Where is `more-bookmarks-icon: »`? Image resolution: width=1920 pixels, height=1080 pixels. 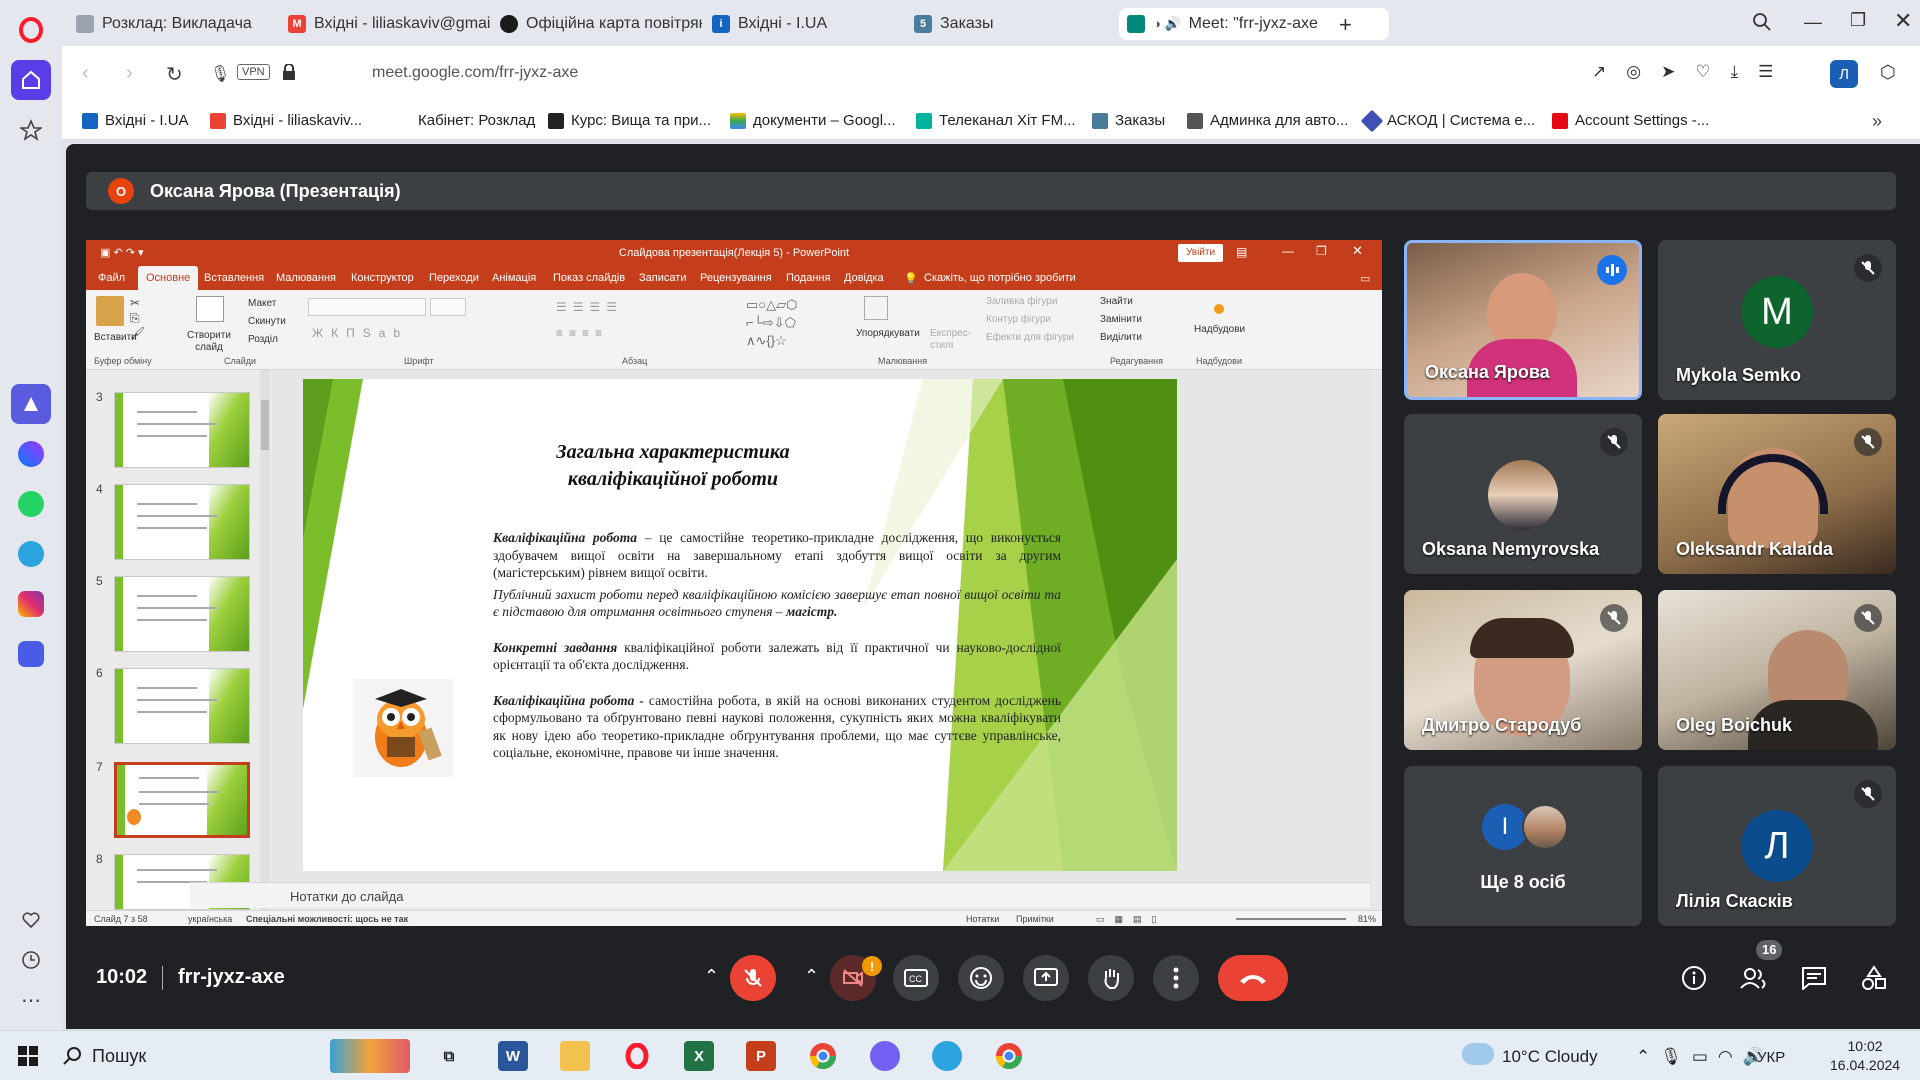
more-bookmarks-icon: » is located at coordinates (1877, 121).